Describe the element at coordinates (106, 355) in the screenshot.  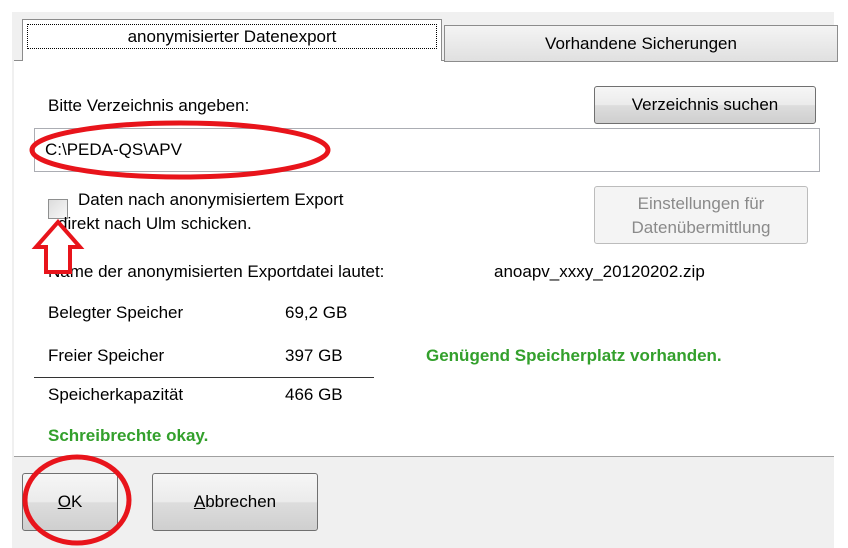
I see `free-storage-label: Freier Speicher` at that location.